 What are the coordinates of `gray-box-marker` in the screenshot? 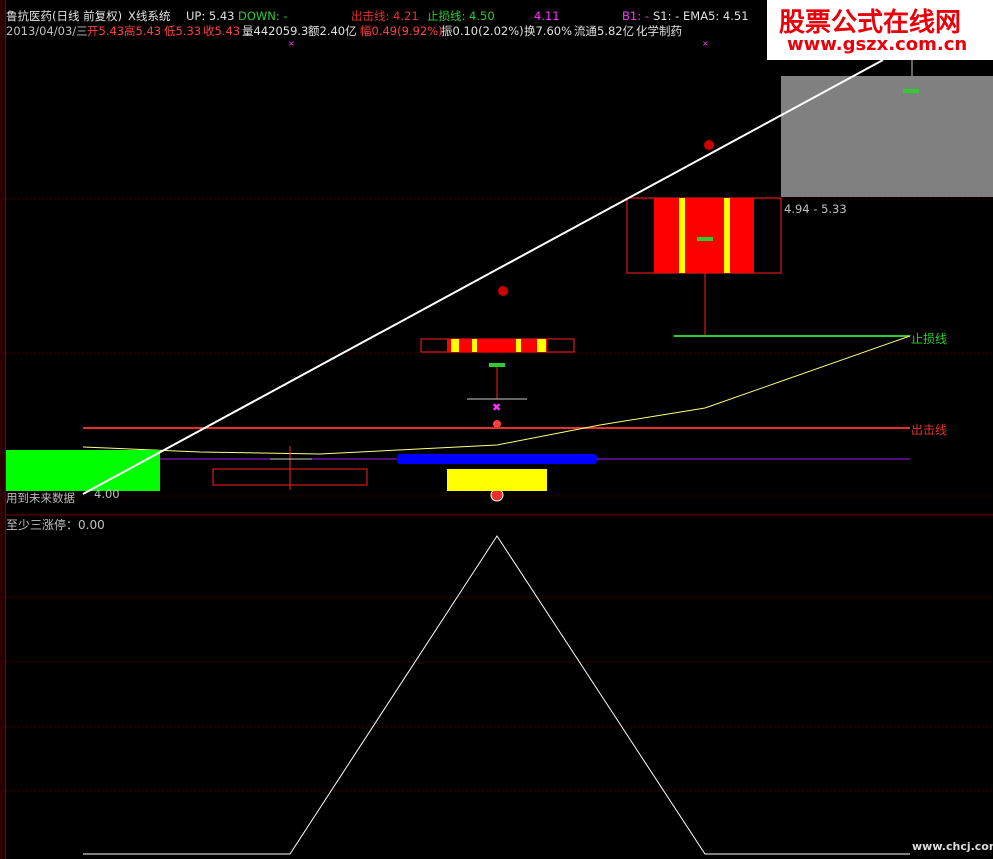 It's located at (911, 91).